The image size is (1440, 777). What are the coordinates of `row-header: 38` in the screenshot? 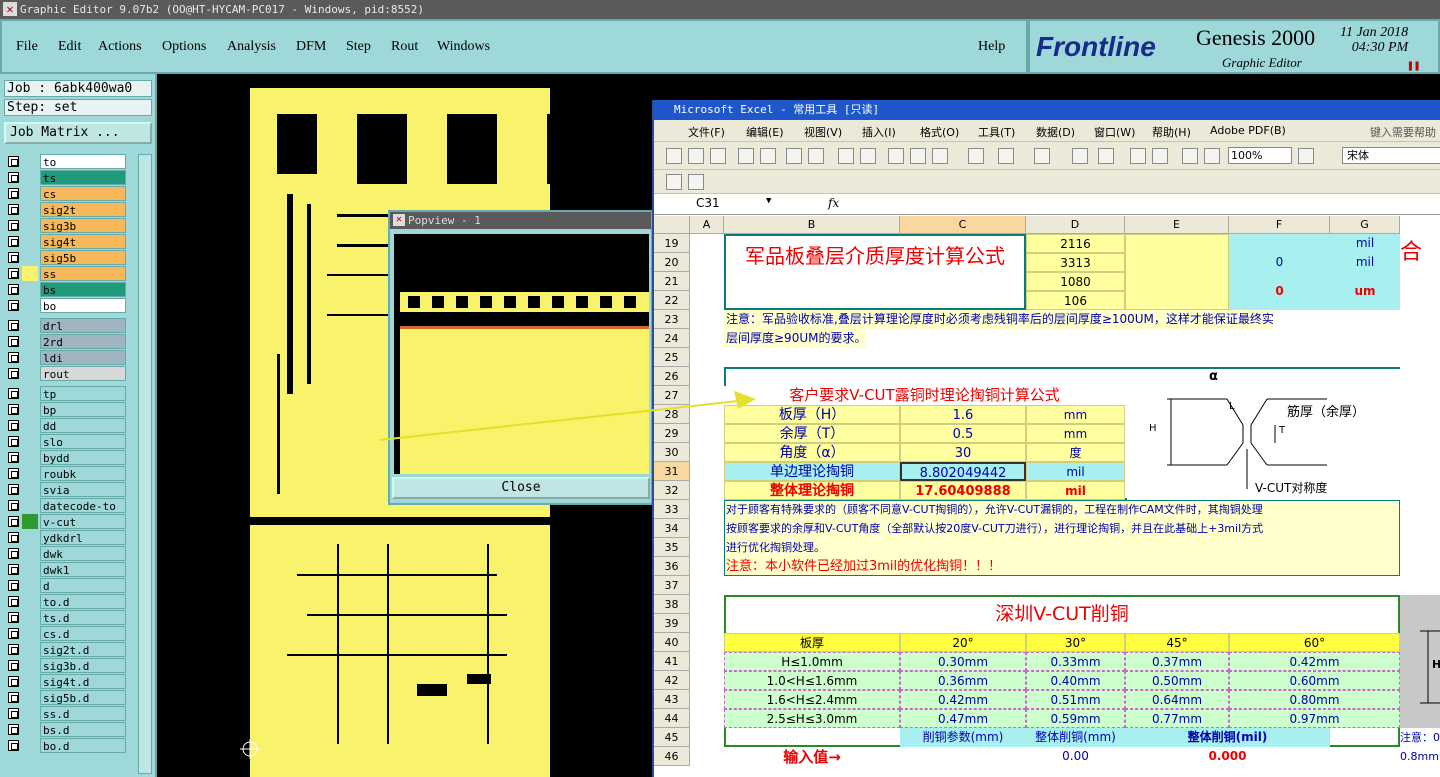 It's located at (672, 604).